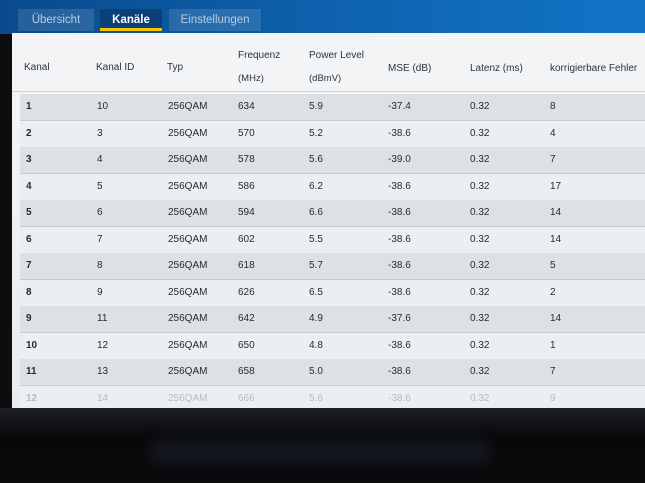 This screenshot has height=483, width=645. What do you see at coordinates (56, 20) in the screenshot?
I see `tab-uebersicht: Übersicht` at bounding box center [56, 20].